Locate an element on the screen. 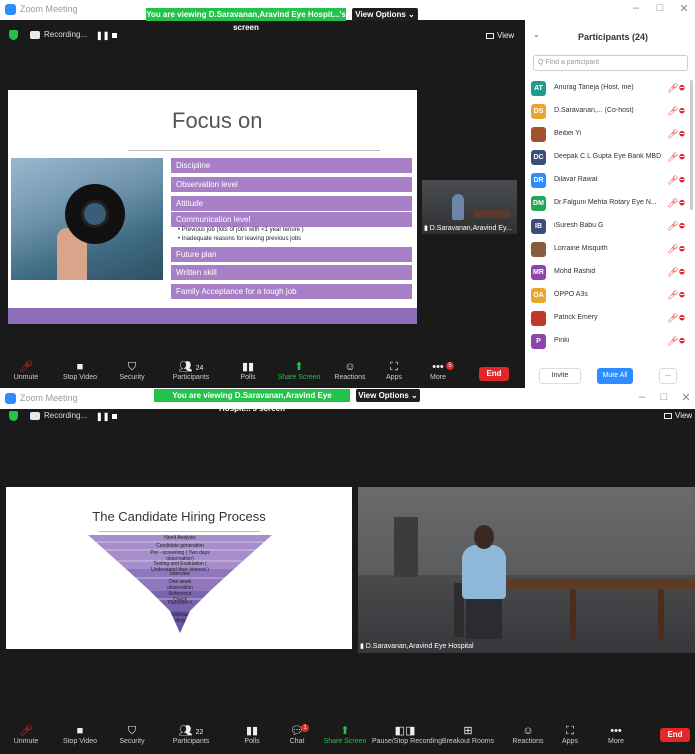 The height and width of the screenshot is (754, 695). more-button: ••• More is located at coordinates (616, 734).